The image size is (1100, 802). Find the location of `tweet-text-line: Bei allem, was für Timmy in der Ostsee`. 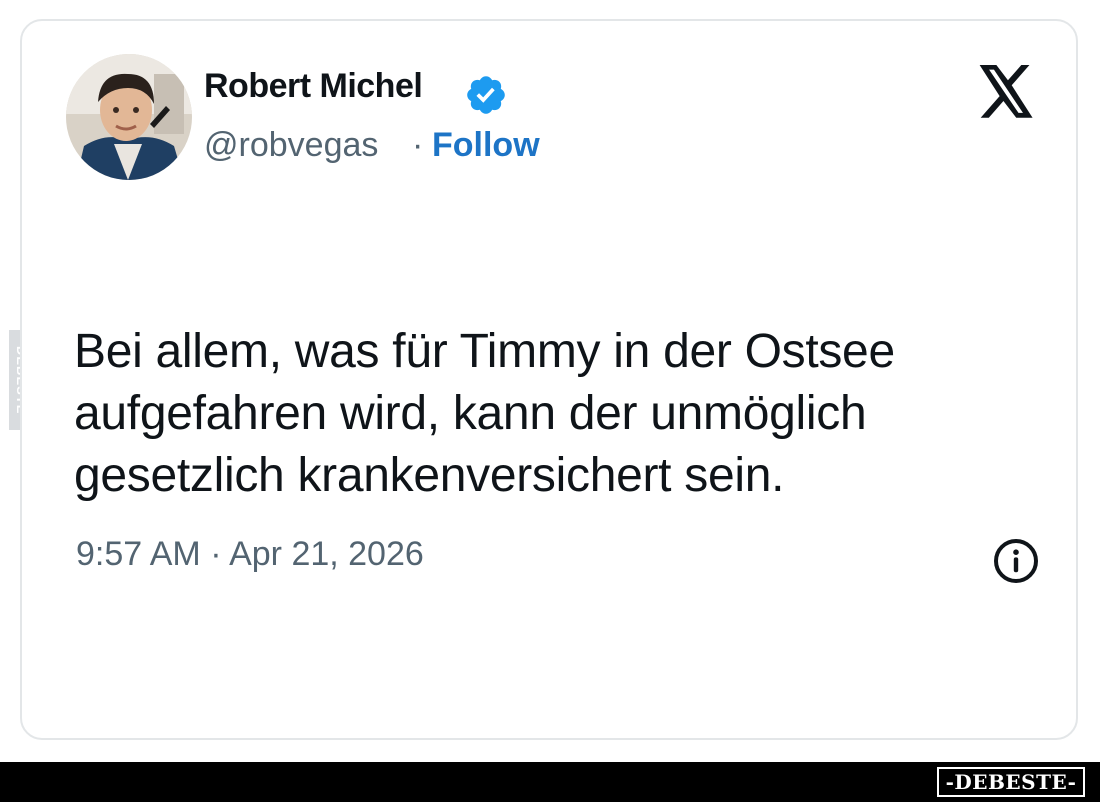

tweet-text-line: Bei allem, was für Timmy in der Ostsee is located at coordinates (484, 351).